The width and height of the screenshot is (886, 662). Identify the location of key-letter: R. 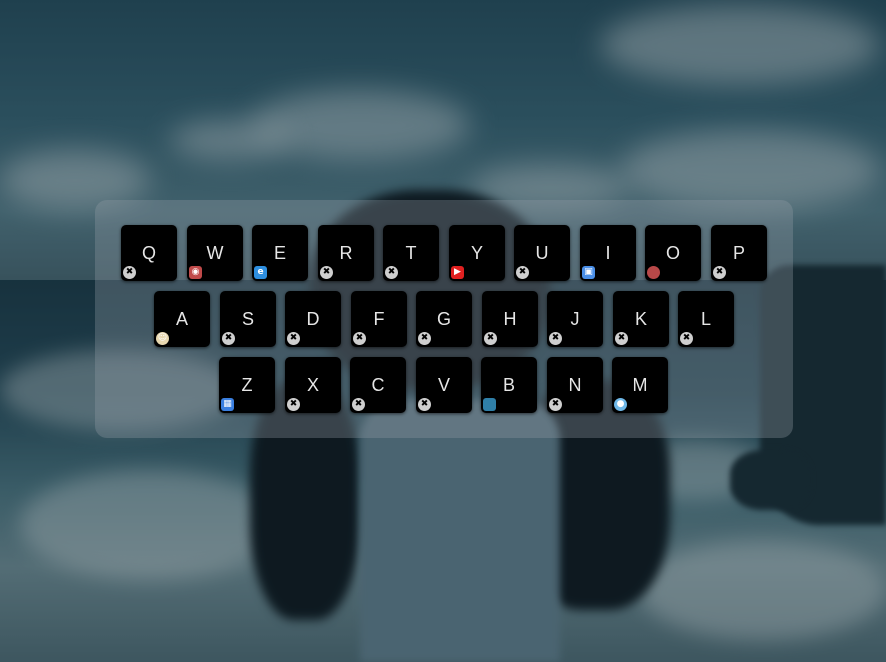
(346, 253).